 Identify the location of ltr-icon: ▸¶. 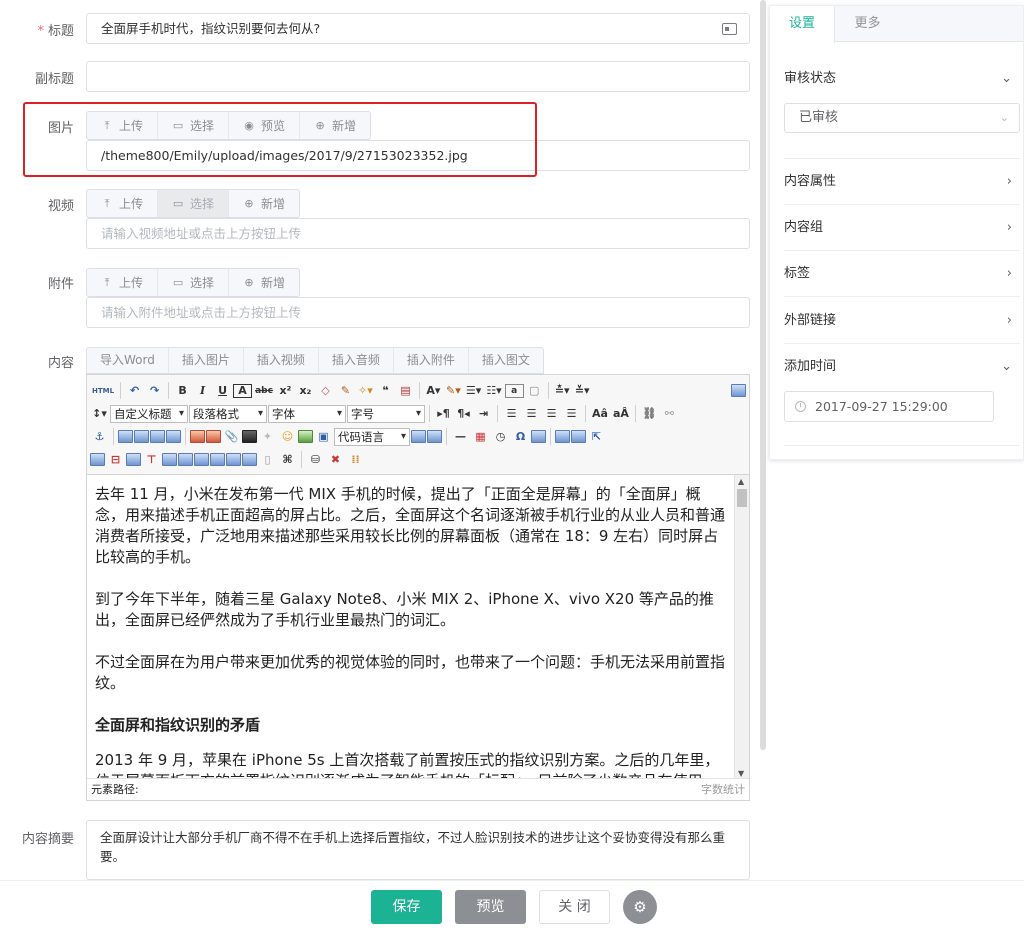
(443, 413).